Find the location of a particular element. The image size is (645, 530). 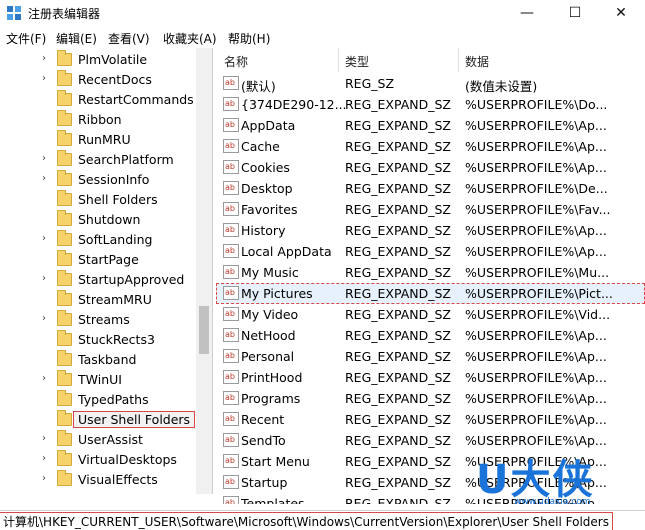

value-name: My Pictures is located at coordinates (277, 293).